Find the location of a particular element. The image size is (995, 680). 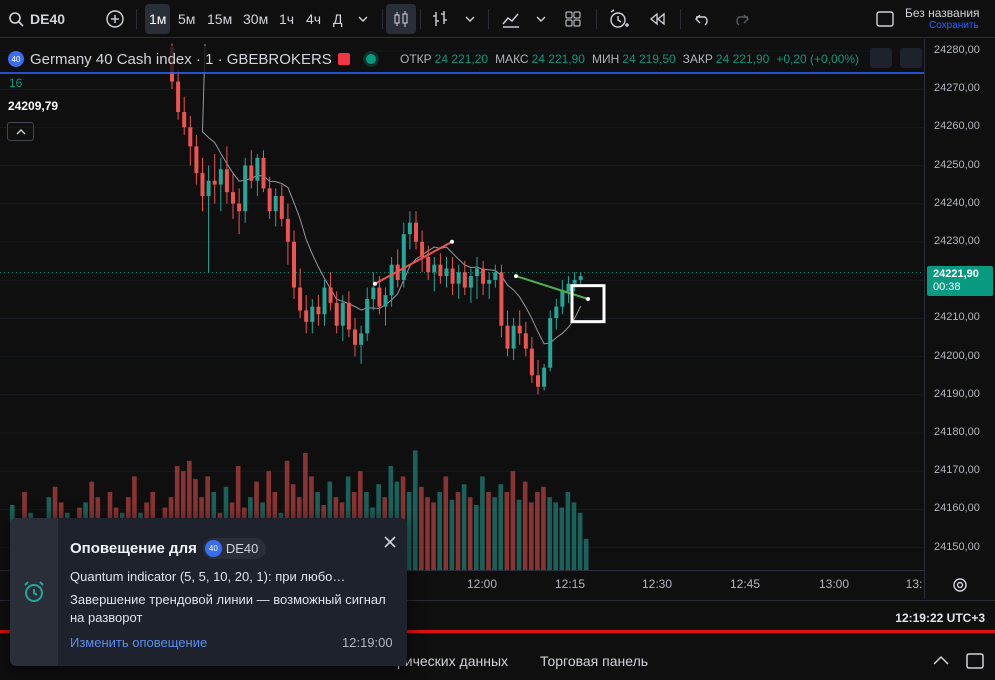

clock: 12:19:22 UTC+3 is located at coordinates (940, 618).